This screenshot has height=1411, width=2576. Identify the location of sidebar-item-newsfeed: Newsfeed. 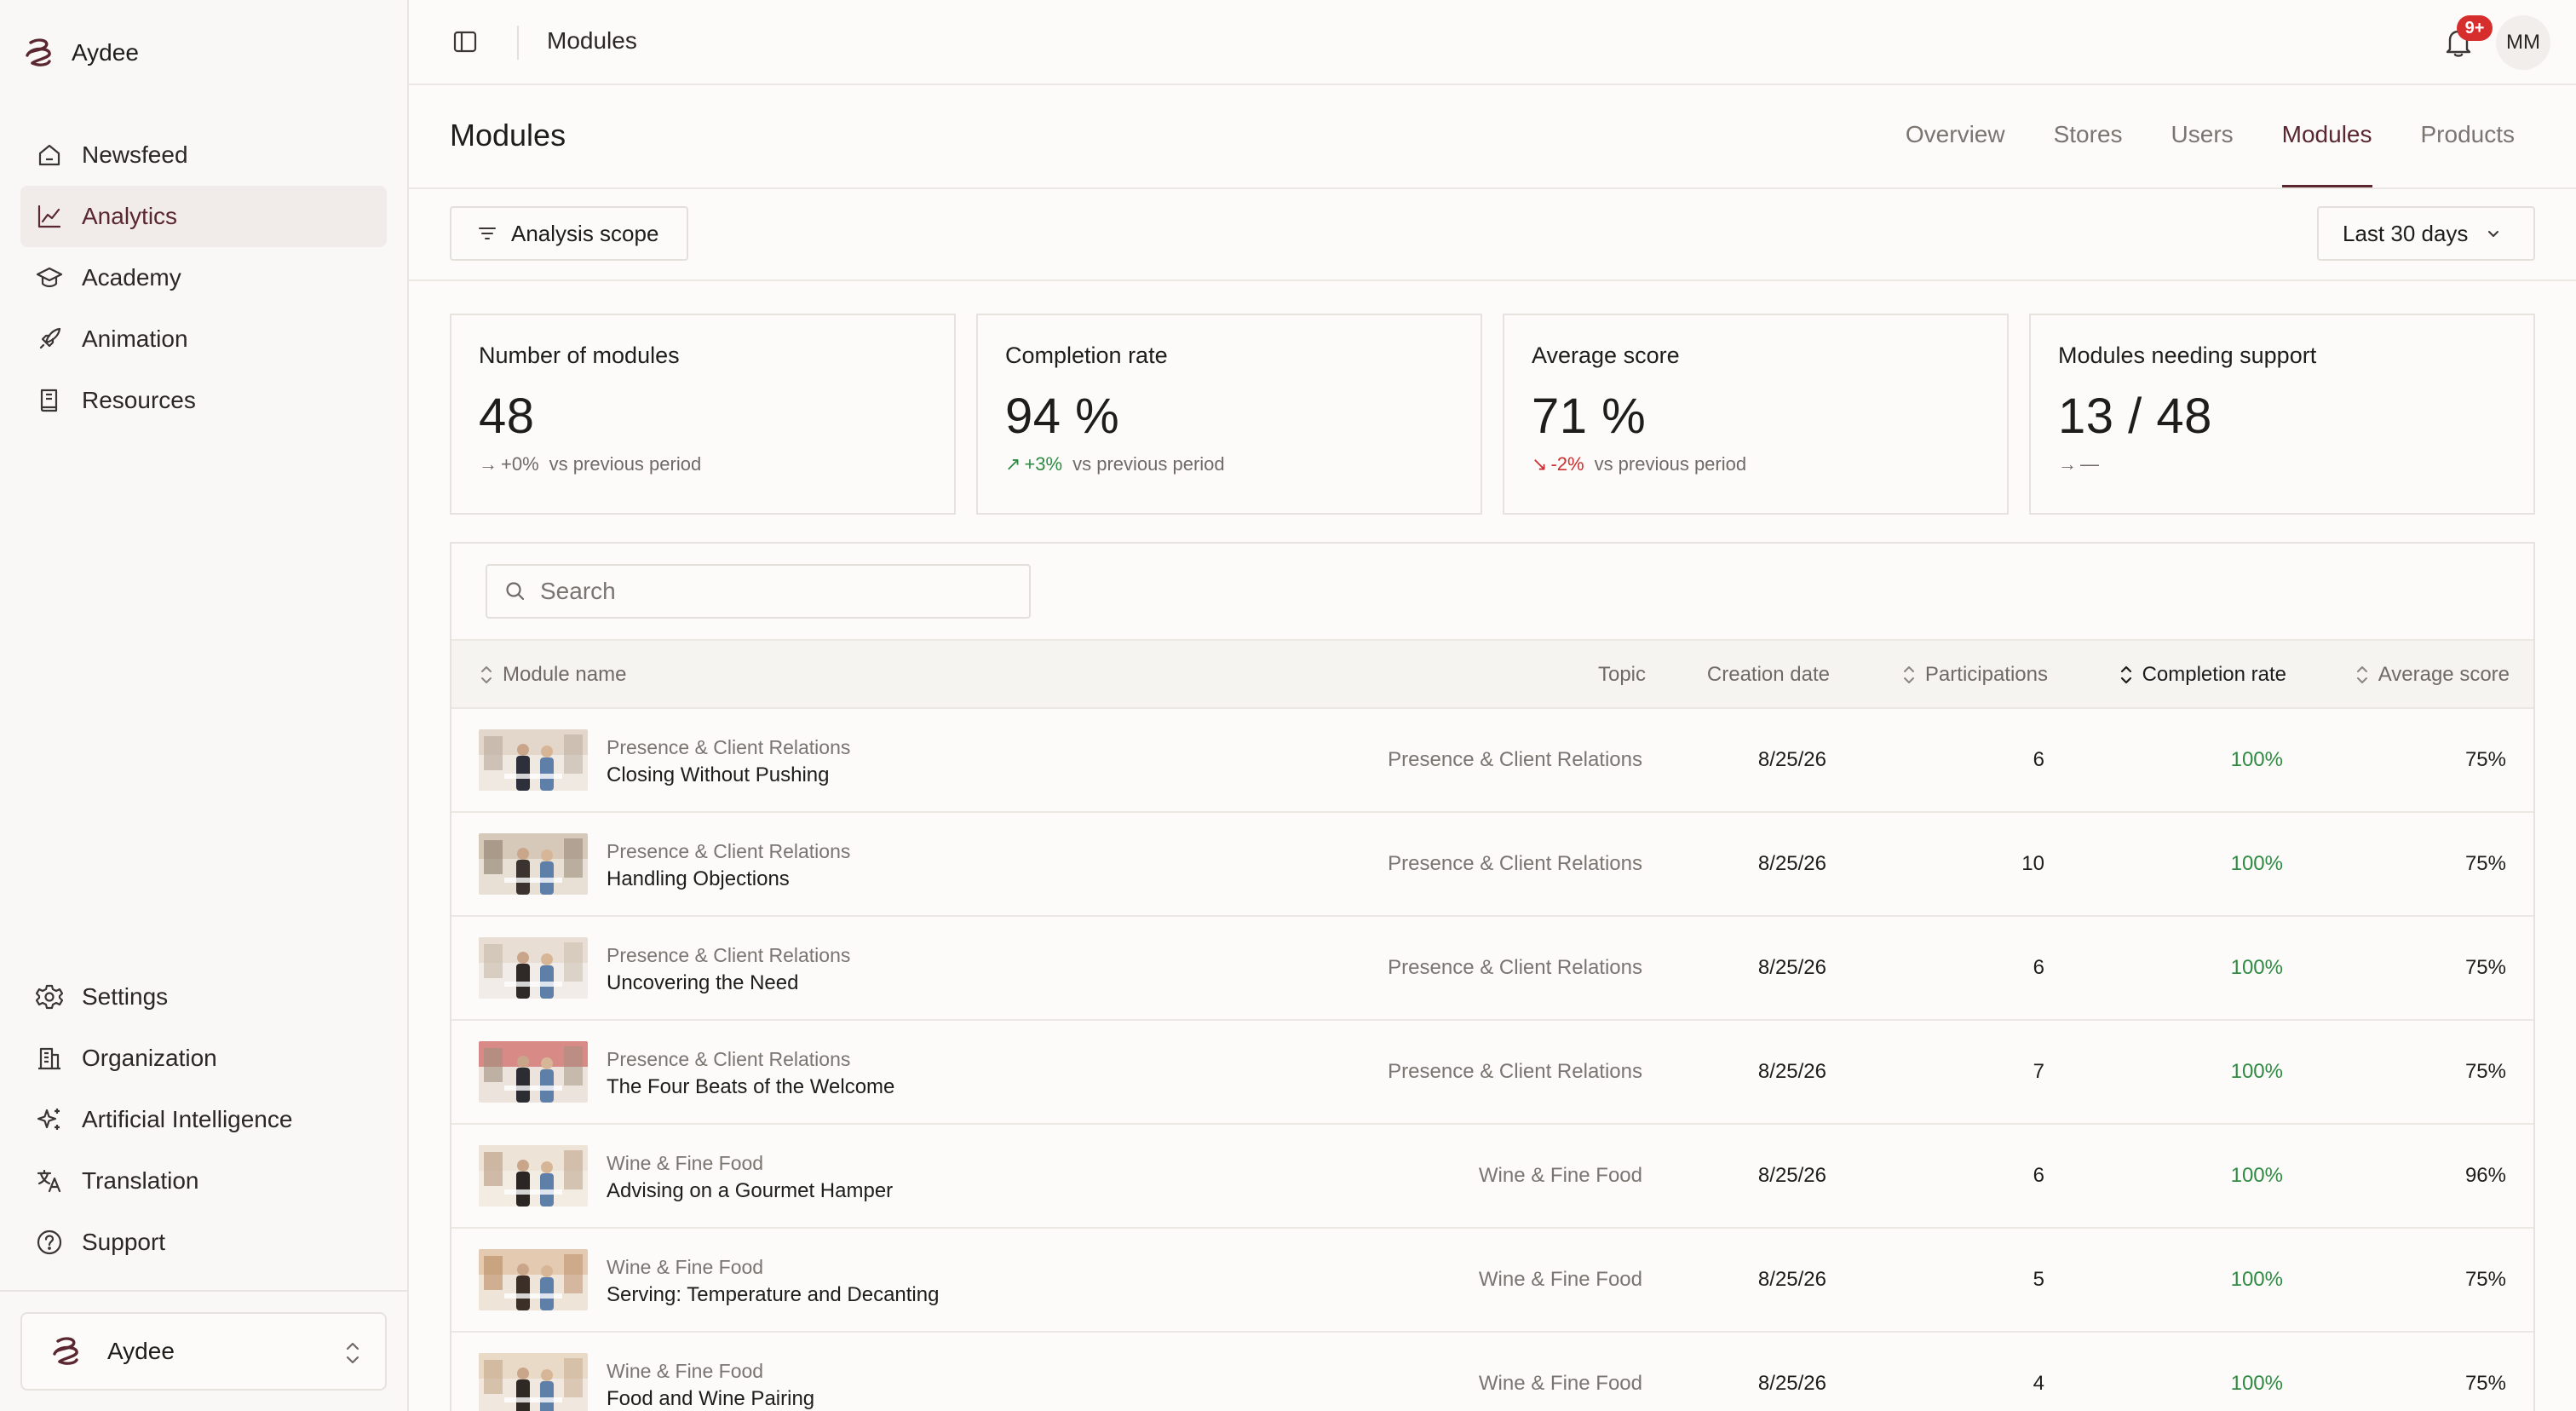
(204, 155).